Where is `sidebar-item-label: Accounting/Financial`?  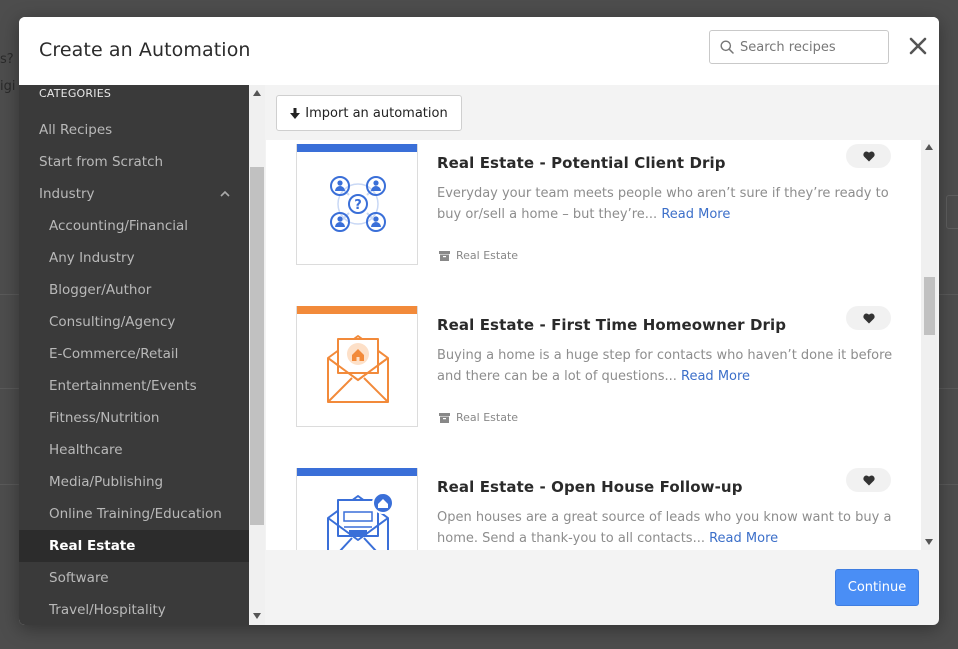
sidebar-item-label: Accounting/Financial is located at coordinates (119, 226).